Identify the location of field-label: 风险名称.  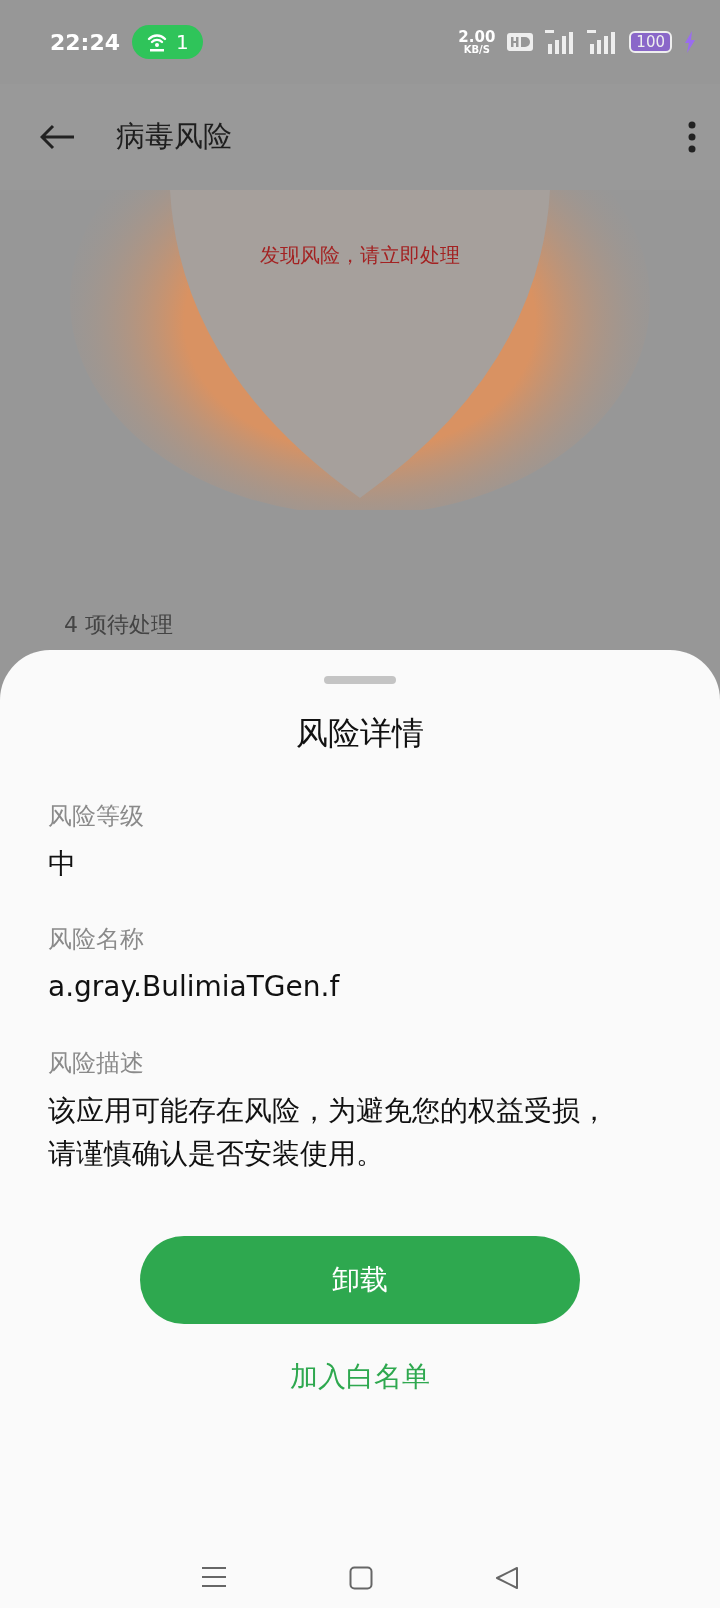
(96, 940).